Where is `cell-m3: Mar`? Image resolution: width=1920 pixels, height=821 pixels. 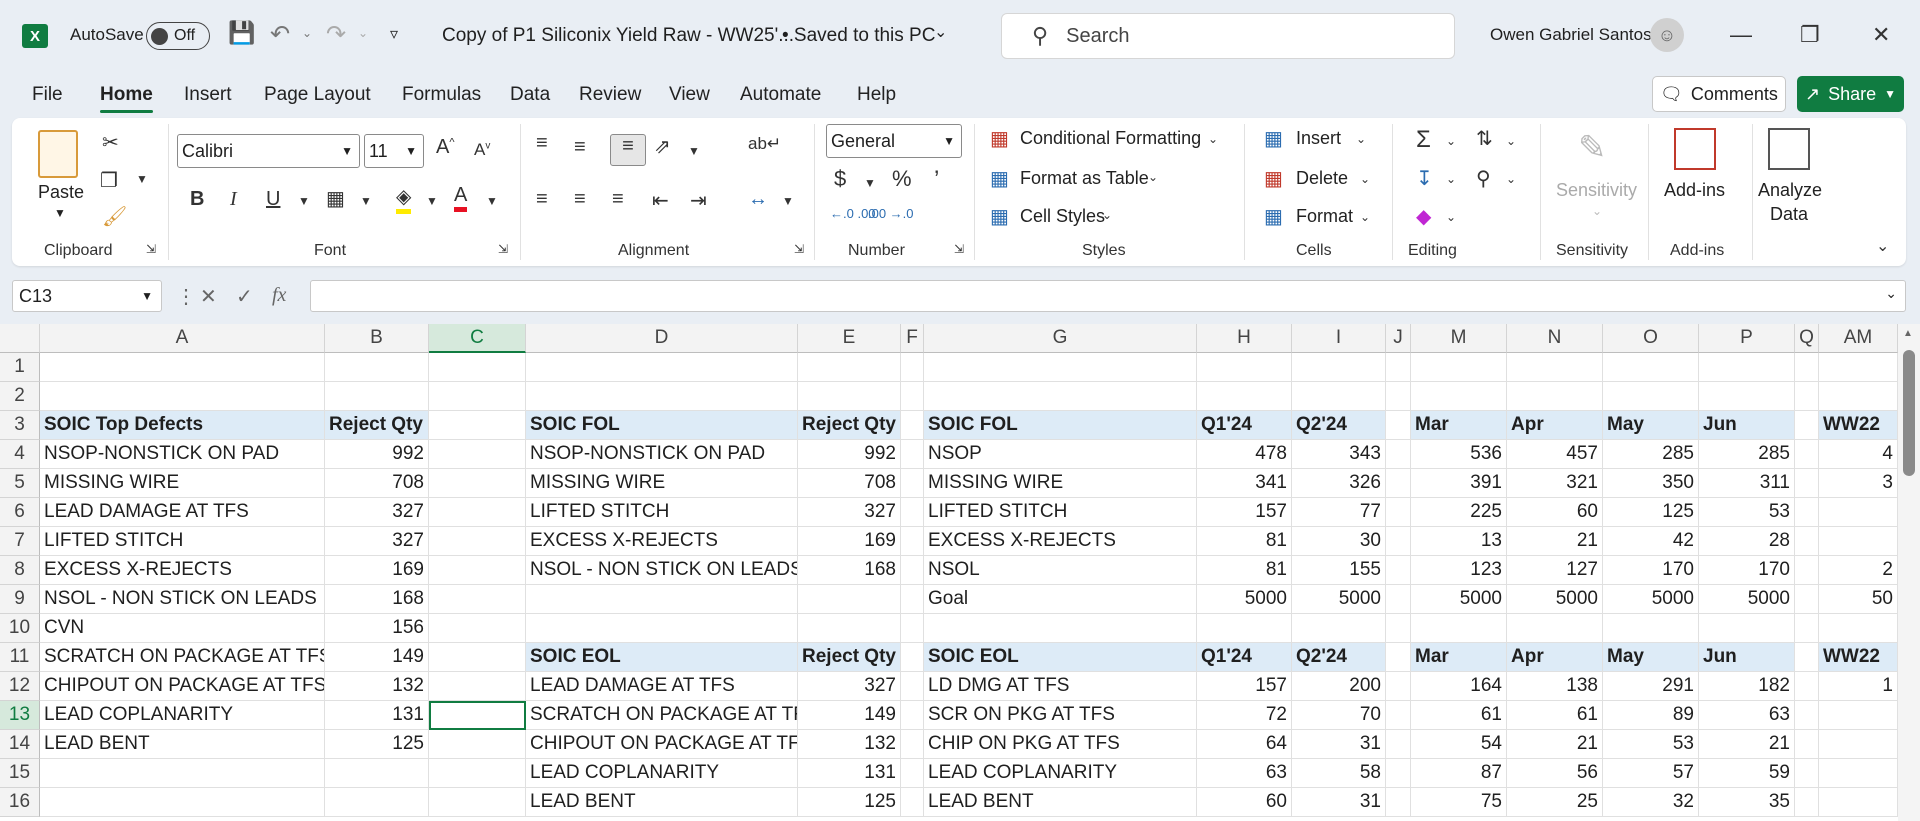
cell-m3: Mar is located at coordinates (1459, 425).